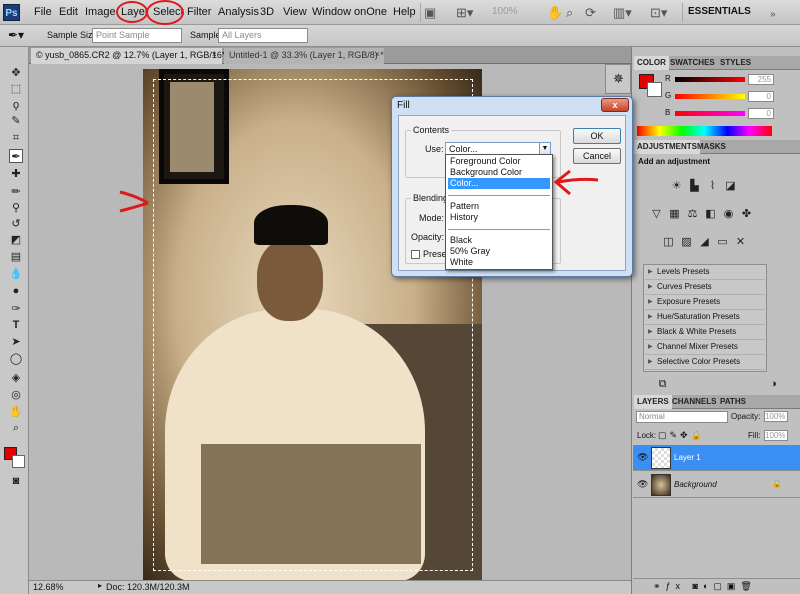 This screenshot has height=594, width=800. What do you see at coordinates (695, 484) in the screenshot?
I see `layer-name: Background` at bounding box center [695, 484].